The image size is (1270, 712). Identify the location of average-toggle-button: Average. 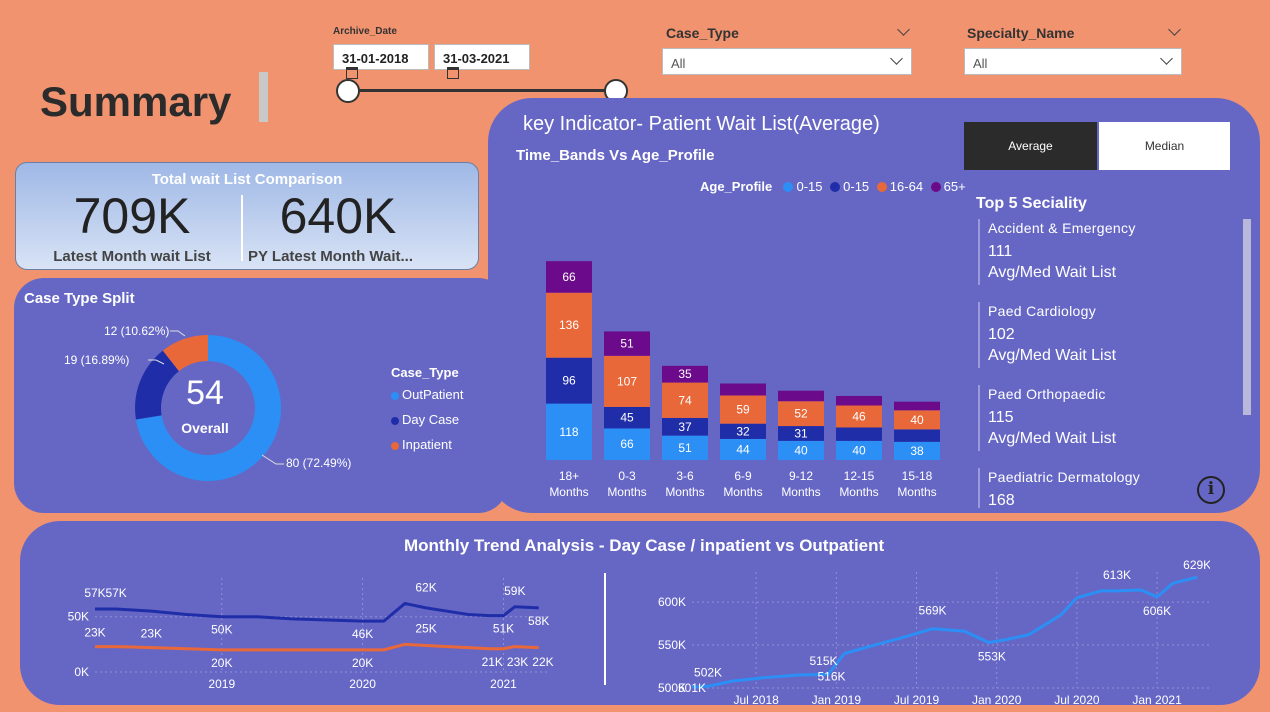
(1030, 146).